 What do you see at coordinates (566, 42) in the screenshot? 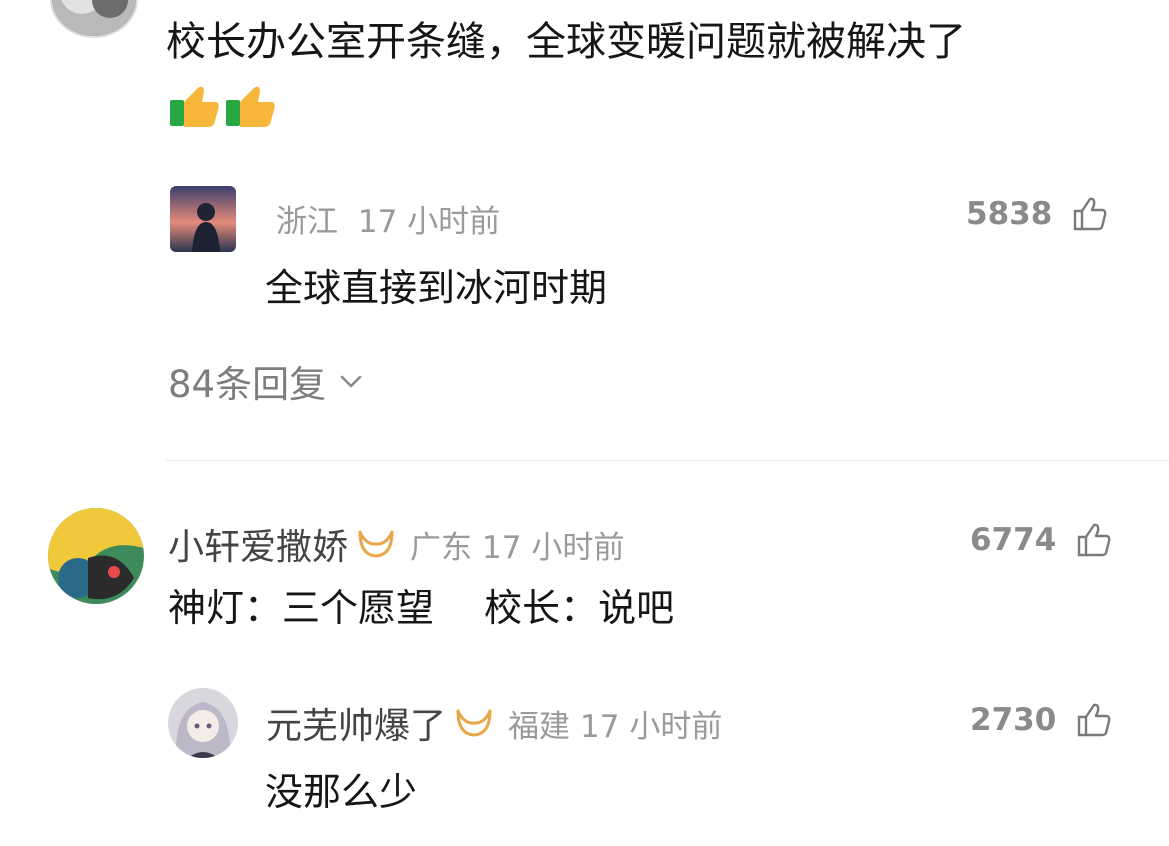
I see `top-comment-text: 校长办公室开条缝，全球变暖问题就被解决了` at bounding box center [566, 42].